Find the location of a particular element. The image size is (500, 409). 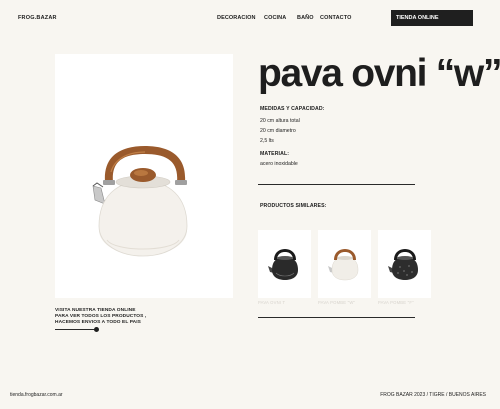

nav-cocina: COCINA is located at coordinates (275, 18).